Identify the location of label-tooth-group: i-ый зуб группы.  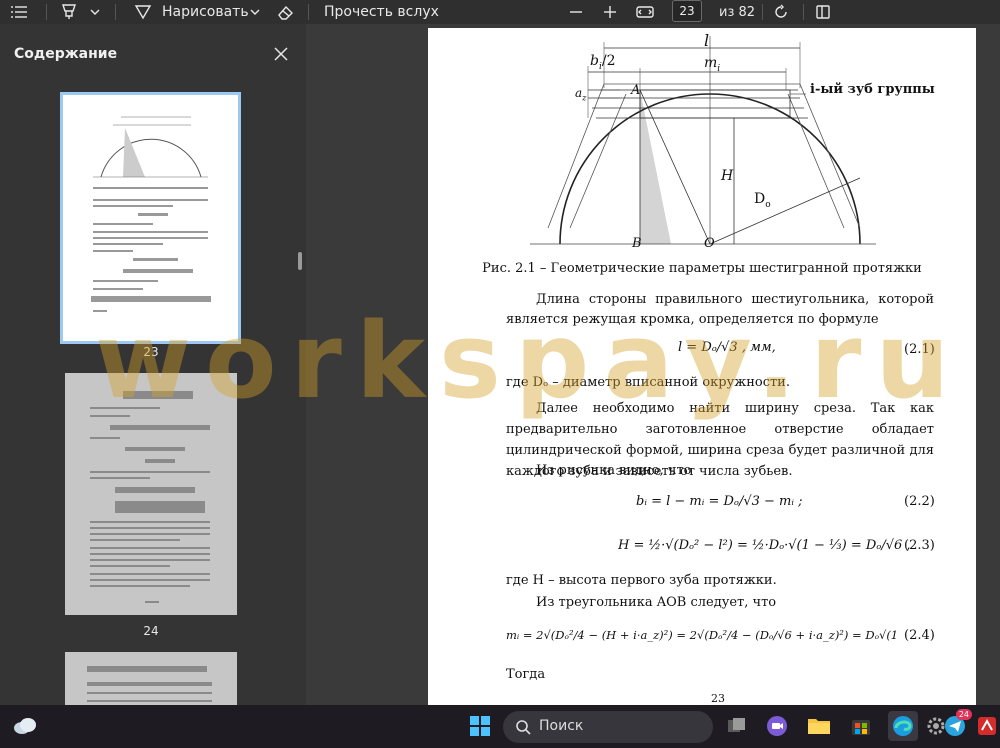
(872, 89).